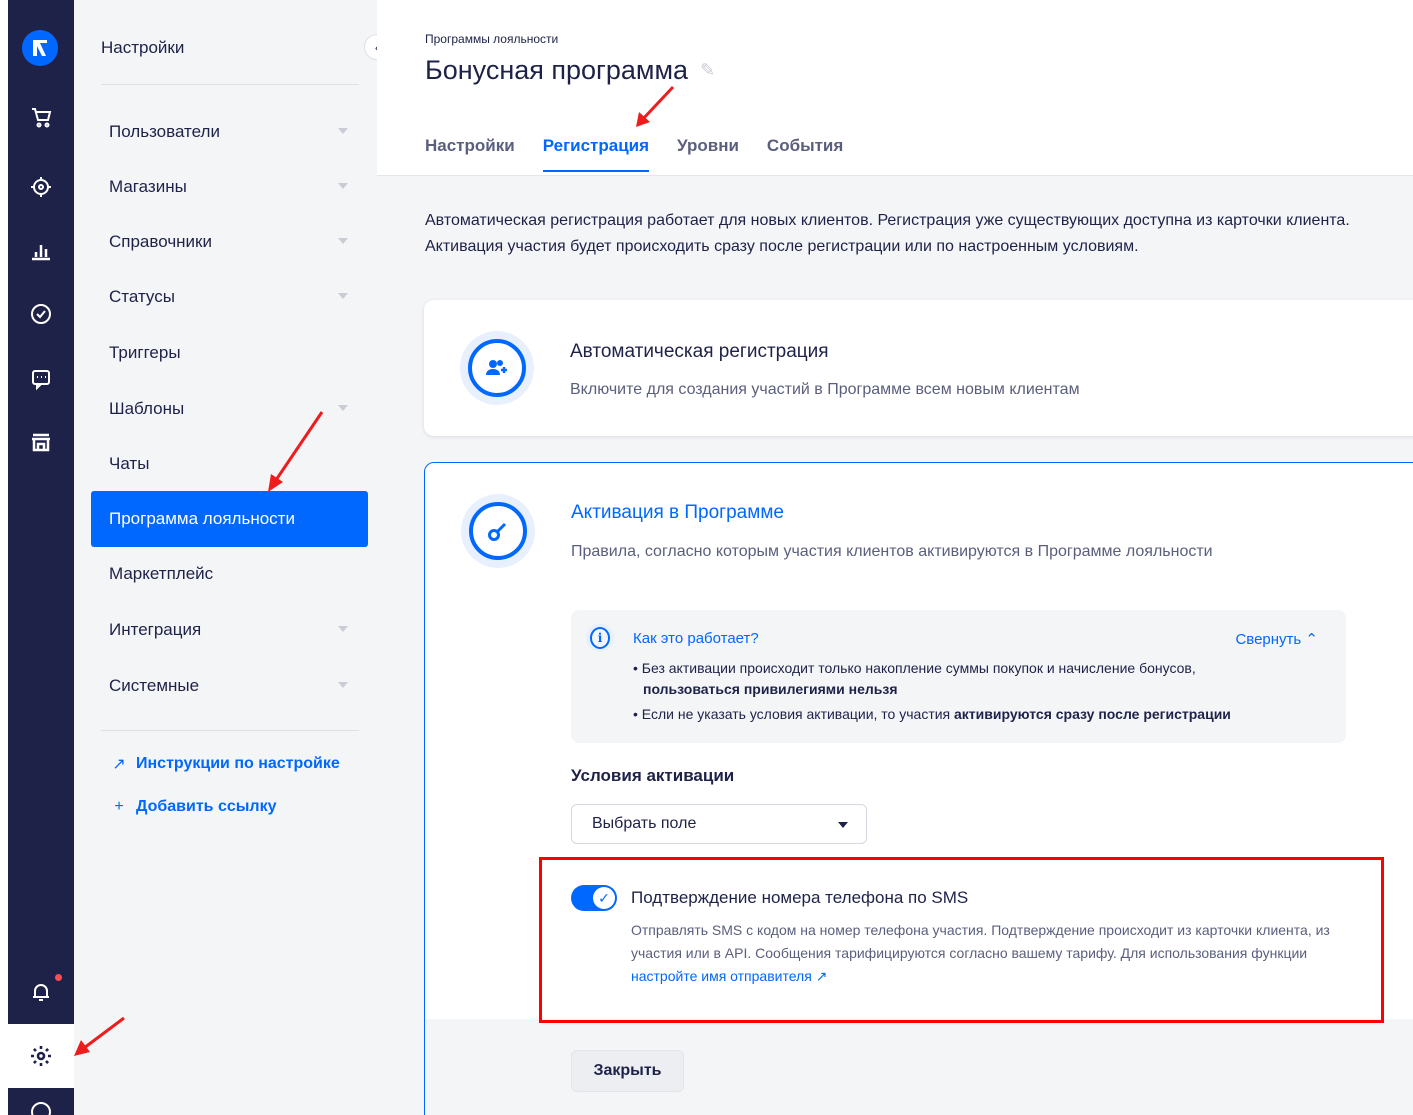 This screenshot has width=1413, height=1115. What do you see at coordinates (41, 557) in the screenshot?
I see `app-rail` at bounding box center [41, 557].